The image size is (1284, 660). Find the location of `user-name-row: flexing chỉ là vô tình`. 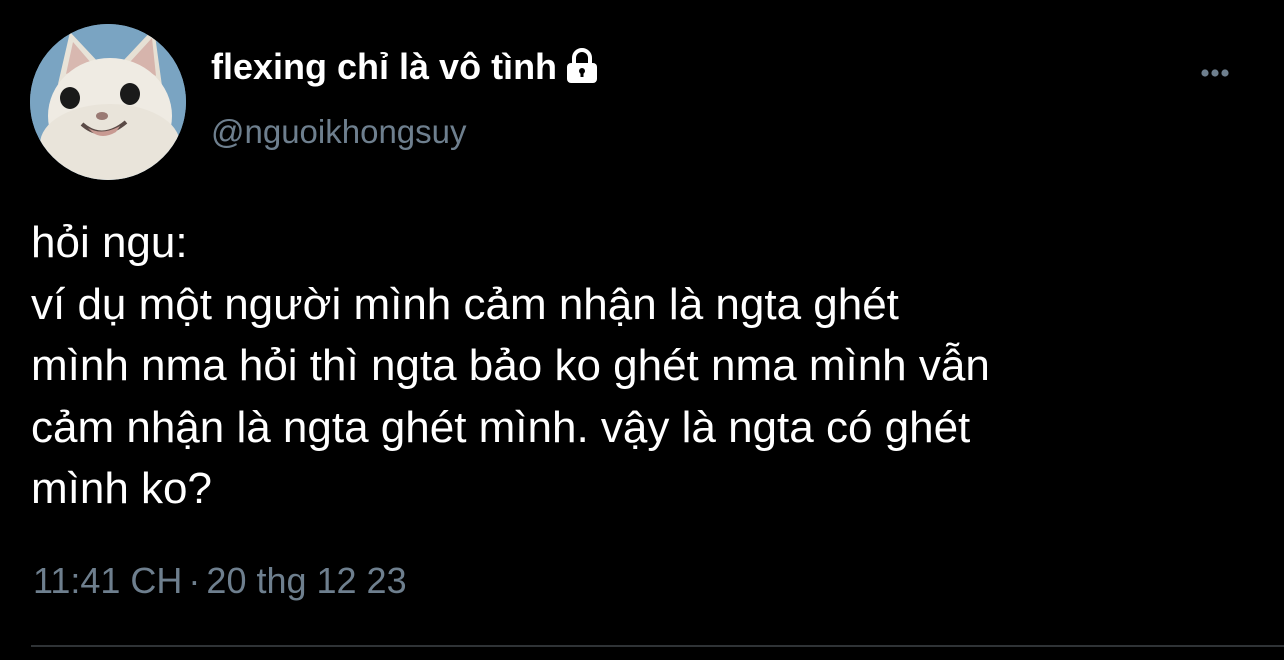

user-name-row: flexing chỉ là vô tình is located at coordinates (405, 67).